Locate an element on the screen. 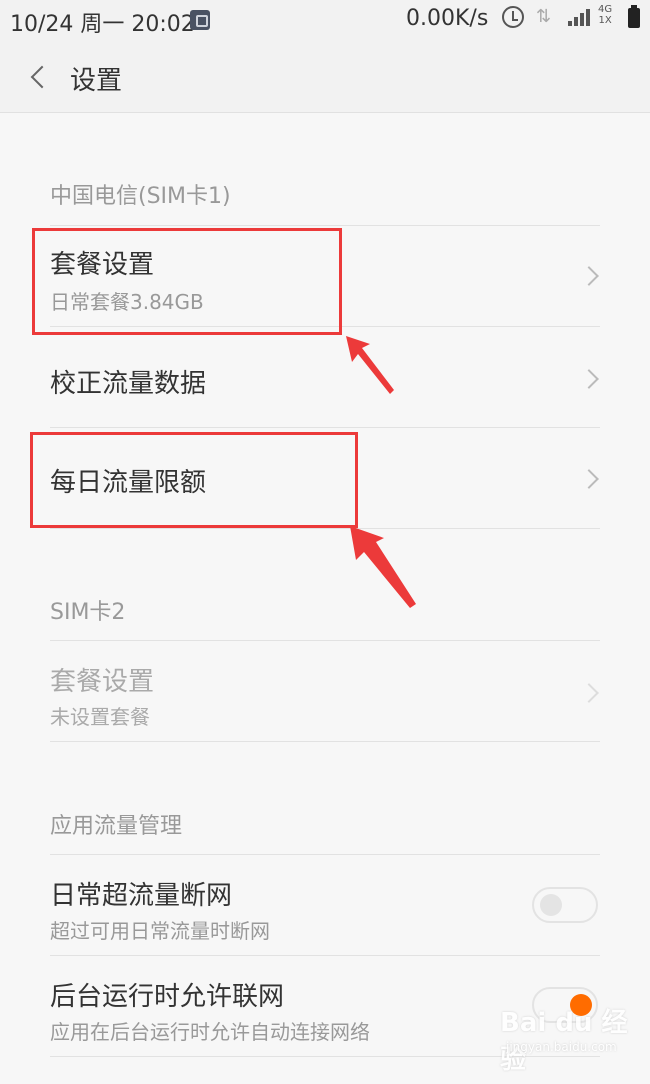 Image resolution: width=650 pixels, height=1084 pixels. alarm-icon is located at coordinates (513, 17).